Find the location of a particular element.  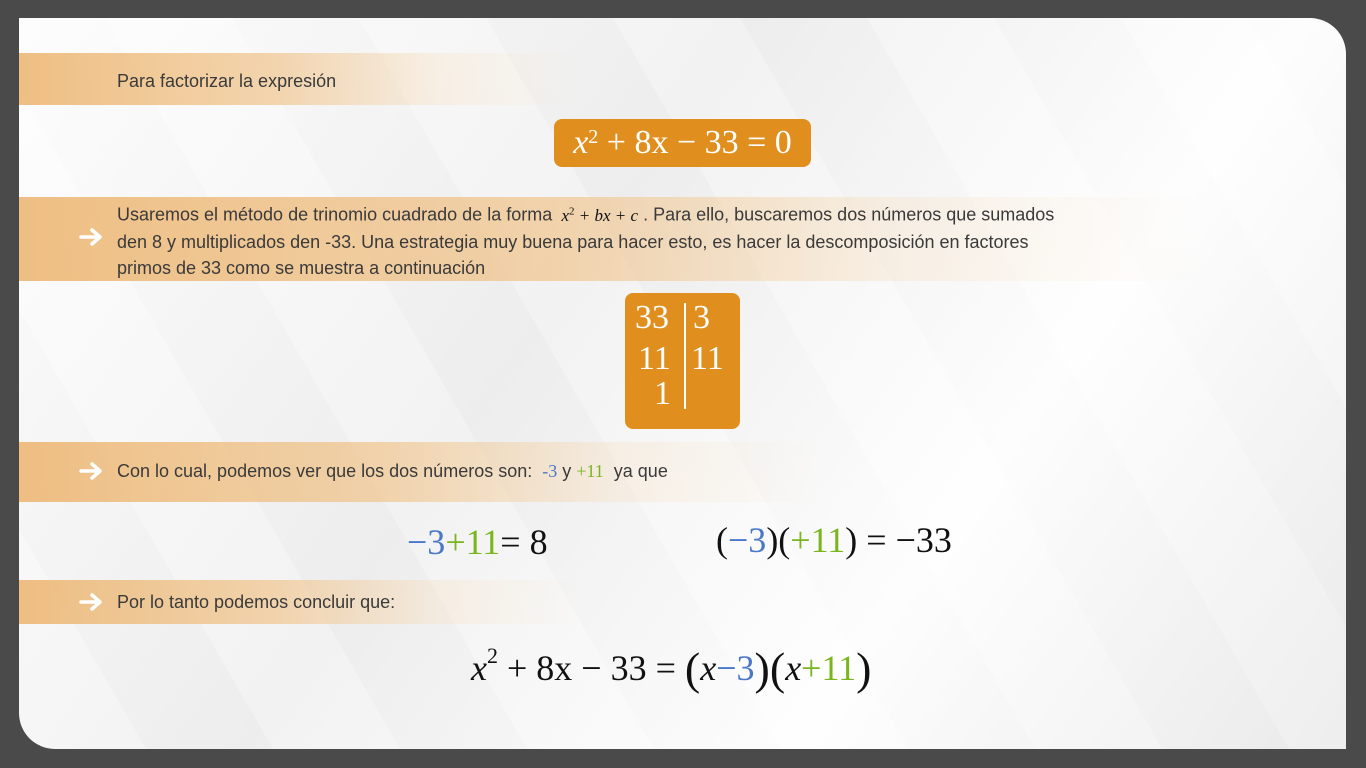

prod-b: +11 is located at coordinates (818, 540).